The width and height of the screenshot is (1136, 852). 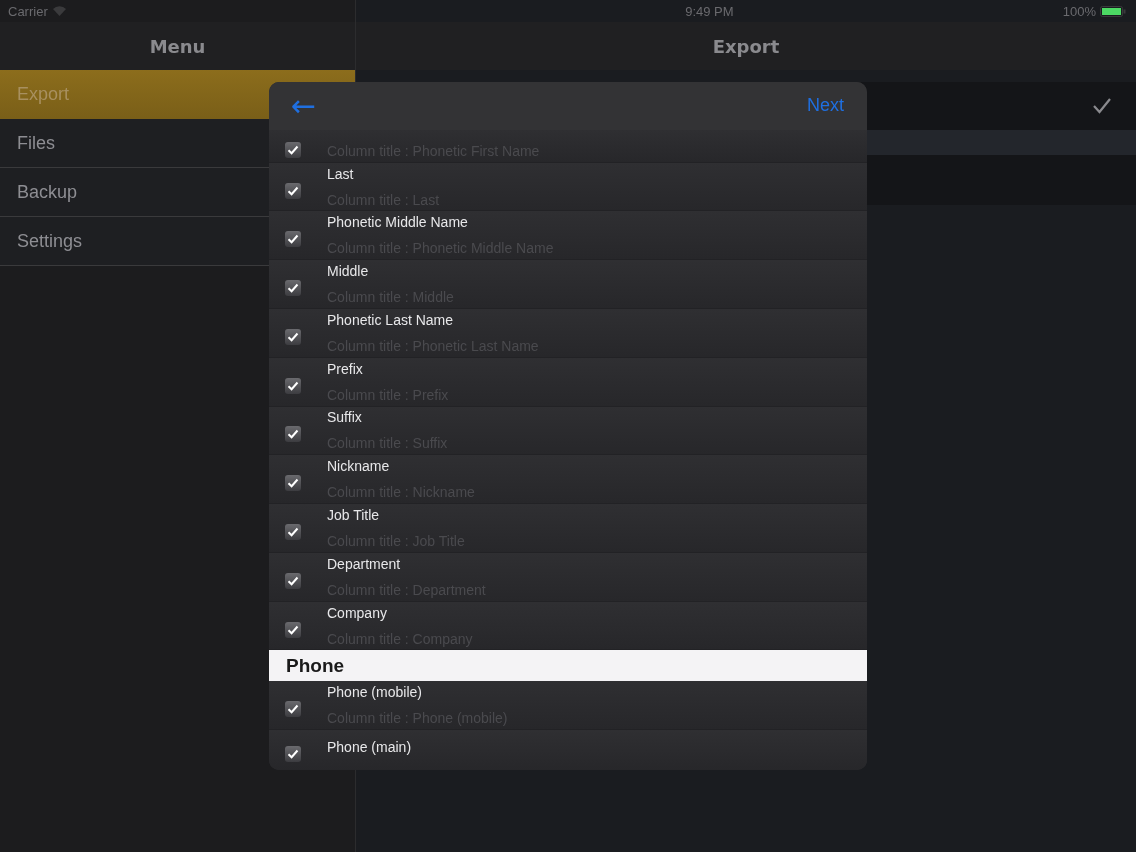 I want to click on section-header: Phone, so click(x=568, y=666).